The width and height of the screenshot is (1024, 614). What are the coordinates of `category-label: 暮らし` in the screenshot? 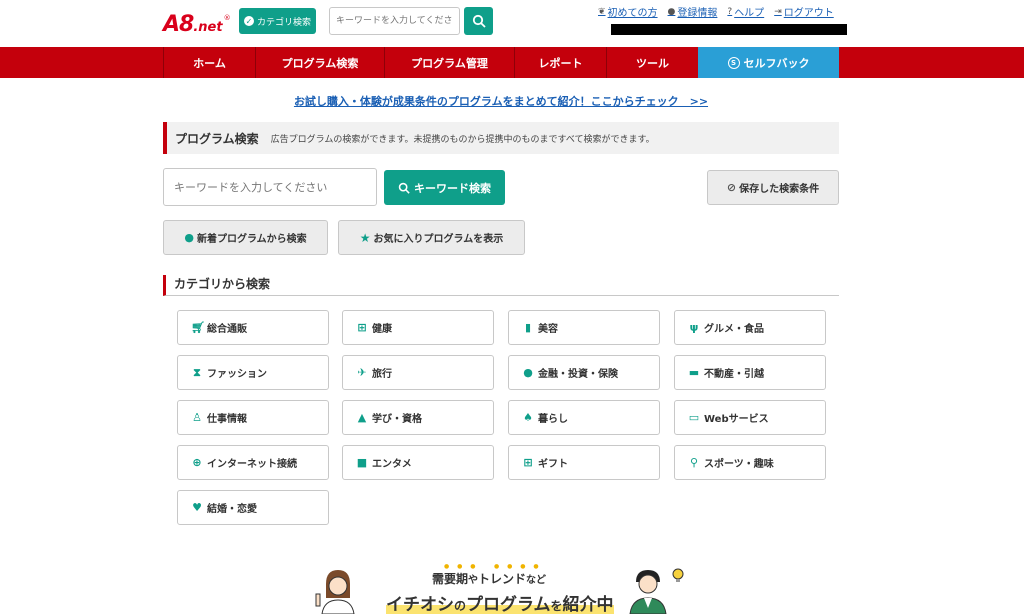 It's located at (553, 419).